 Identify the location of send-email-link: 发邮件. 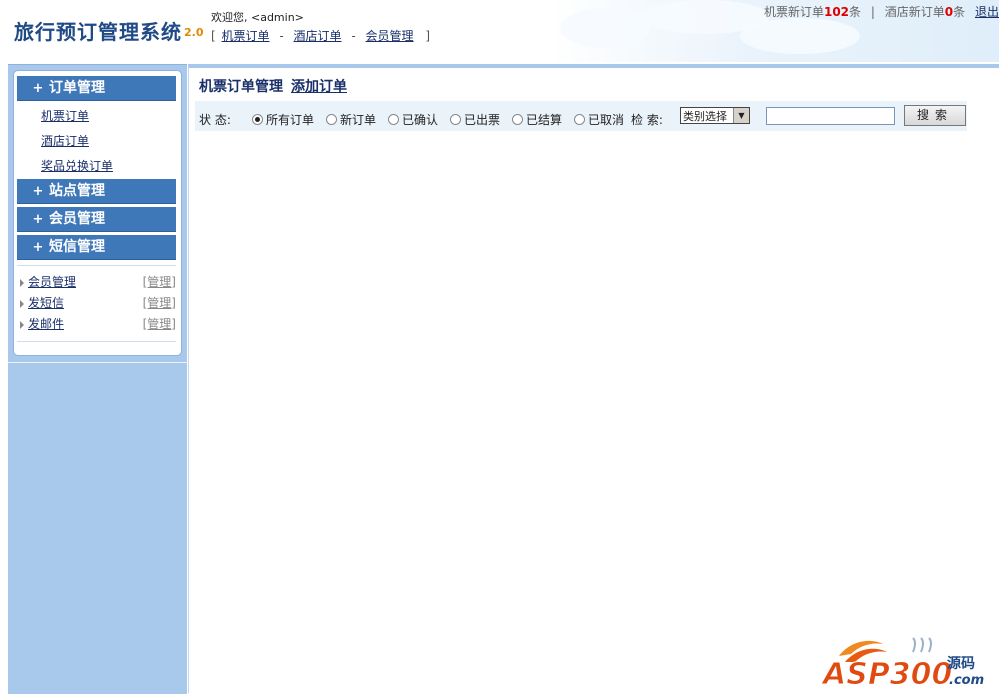
(46, 324).